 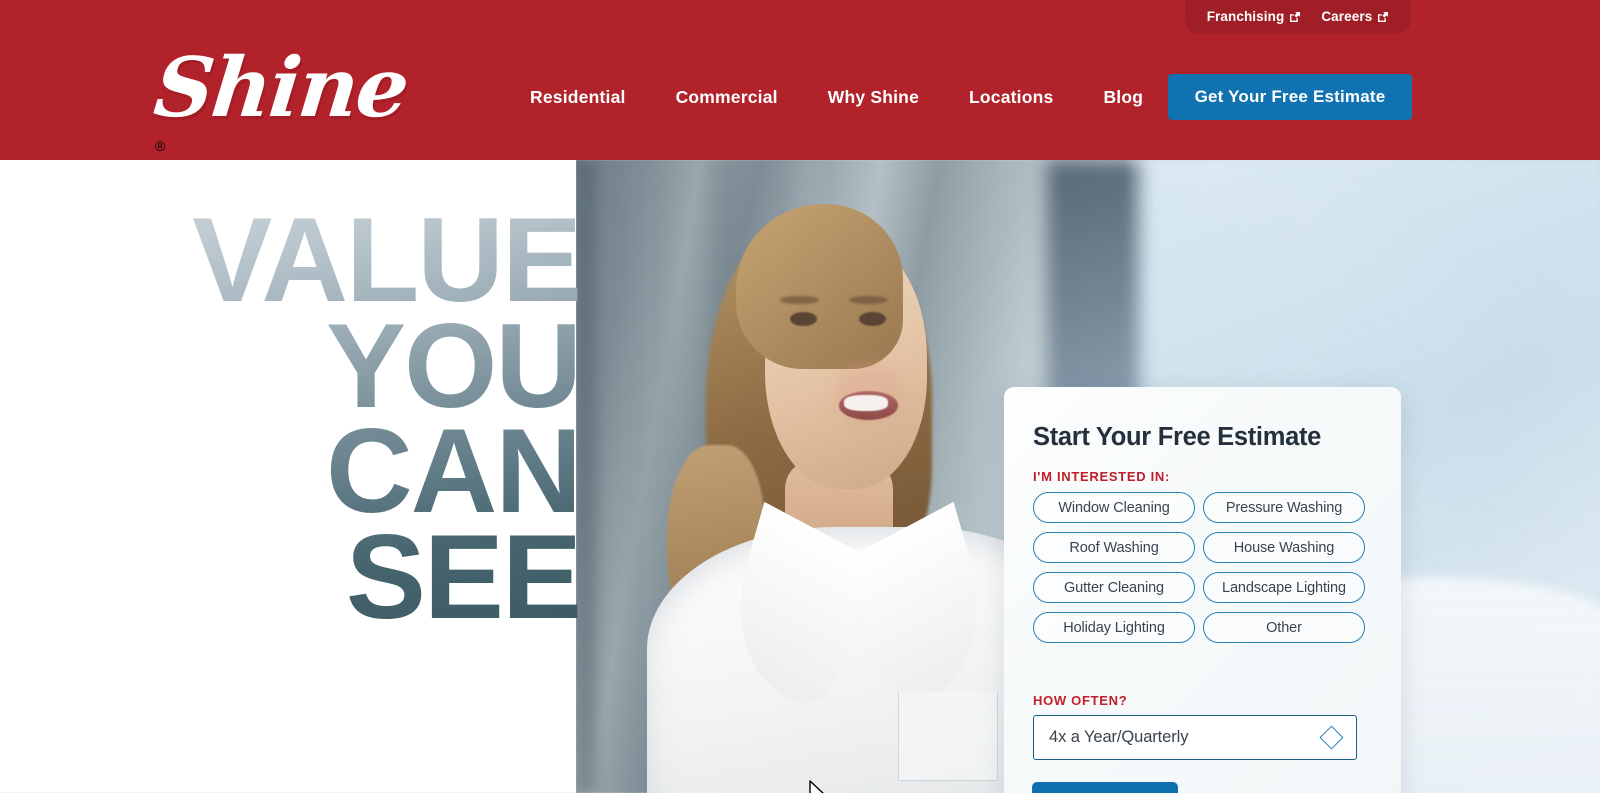 I want to click on frequency-select: 4x a Year/Quarterly, so click(x=1195, y=737).